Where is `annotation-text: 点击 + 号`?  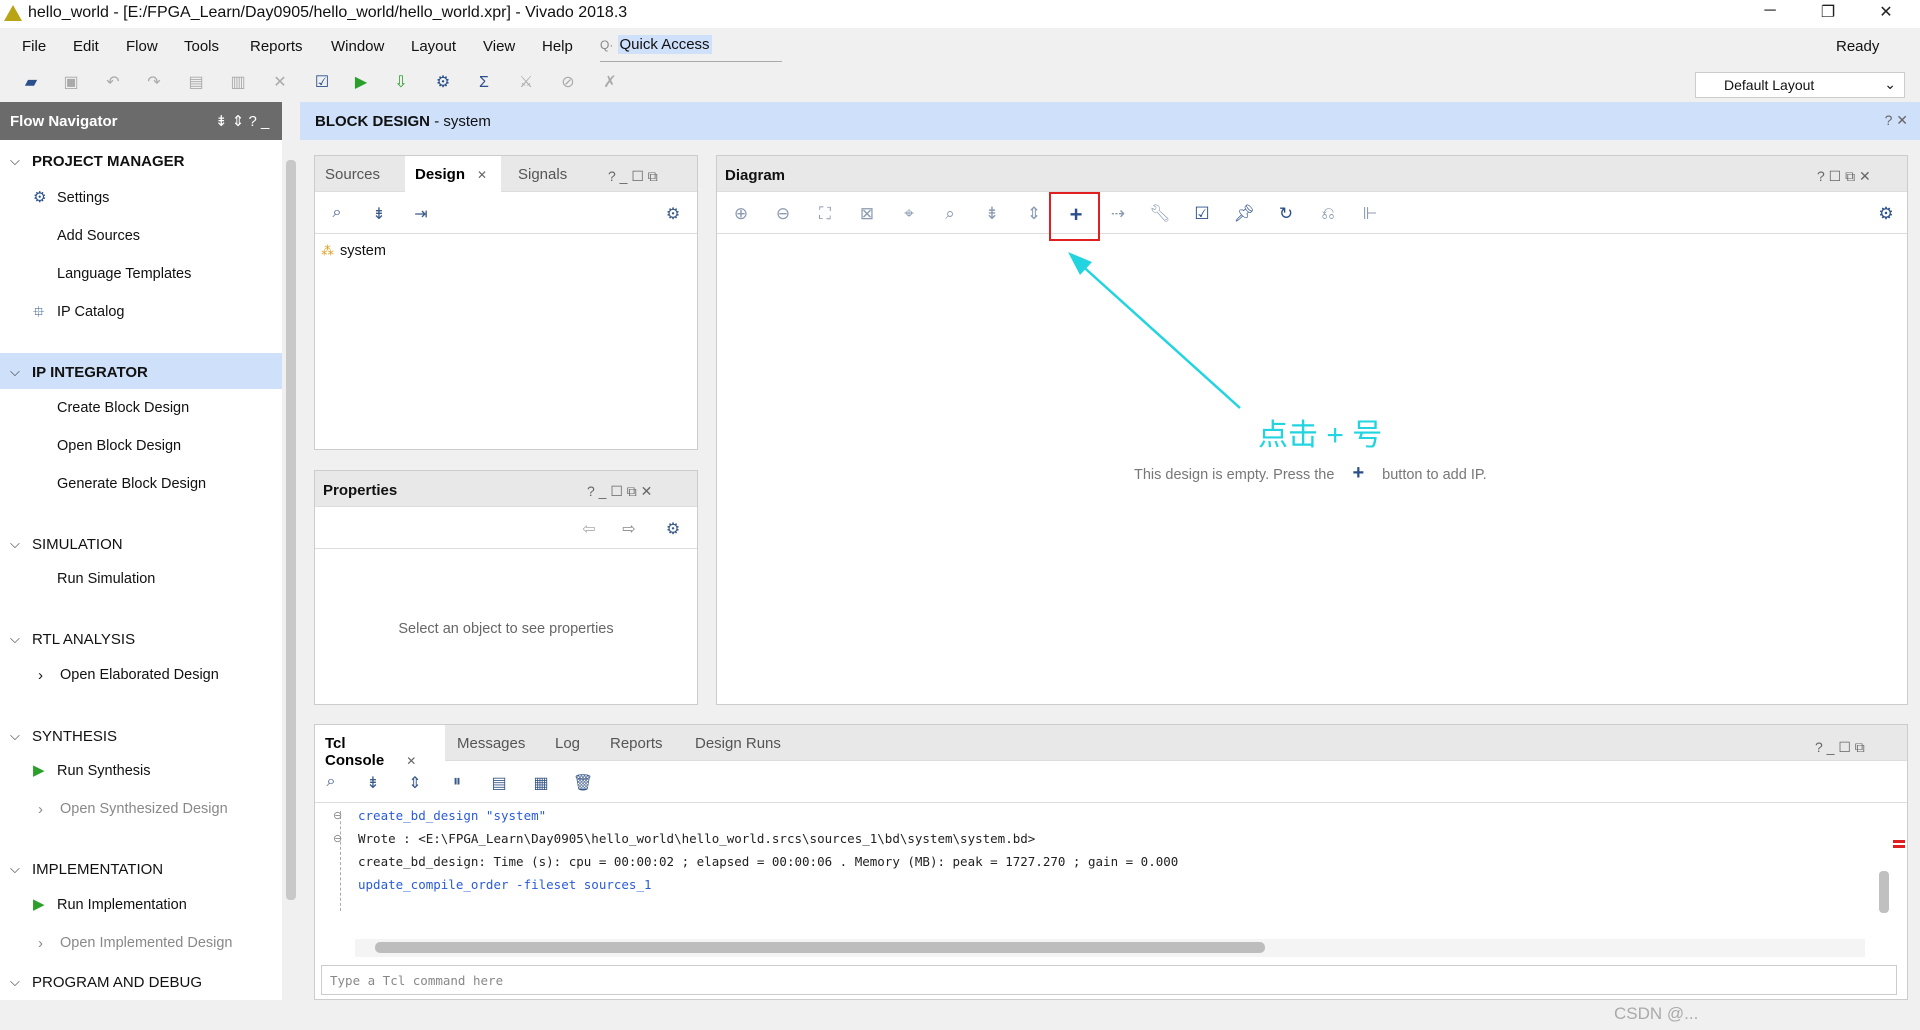 annotation-text: 点击 + 号 is located at coordinates (1320, 435).